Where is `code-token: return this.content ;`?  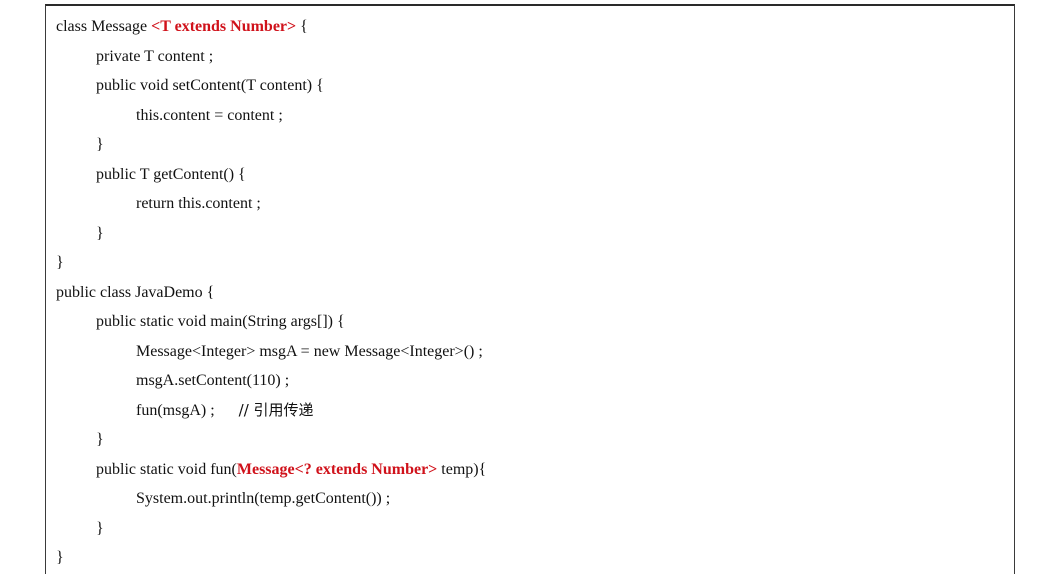 code-token: return this.content ; is located at coordinates (198, 203).